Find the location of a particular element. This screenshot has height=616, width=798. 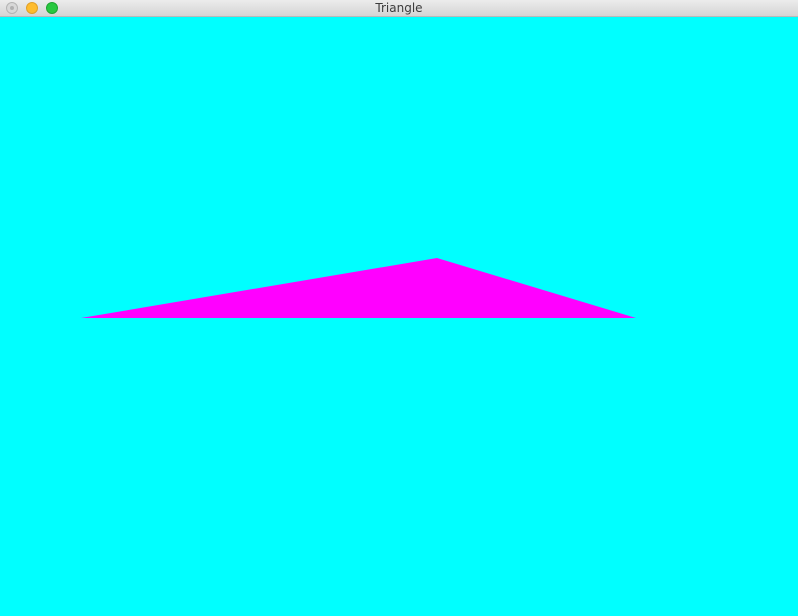

triangle-shape is located at coordinates (358, 288).